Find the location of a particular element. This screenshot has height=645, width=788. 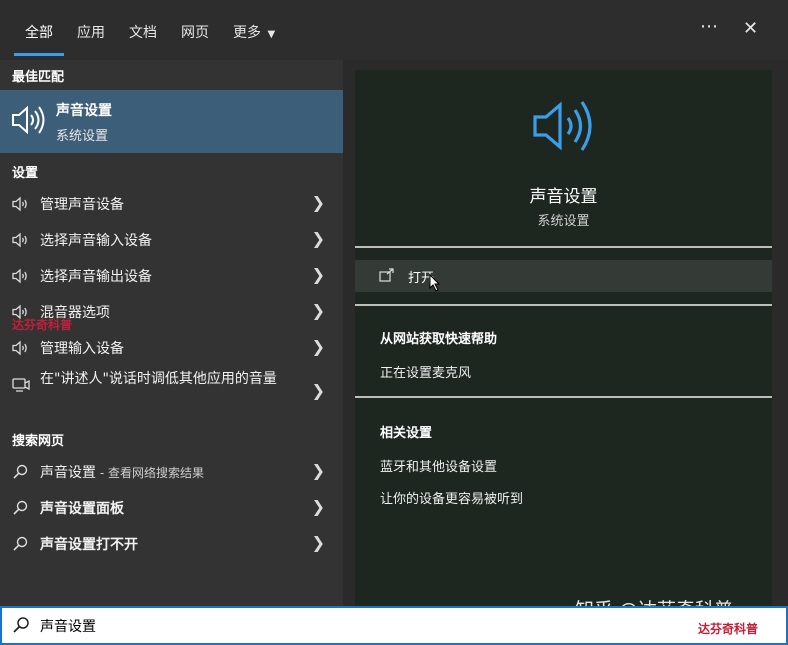

search-header: 全部 应用 文档 网页 更多 ▼ ⋯ ✕ is located at coordinates (394, 30).